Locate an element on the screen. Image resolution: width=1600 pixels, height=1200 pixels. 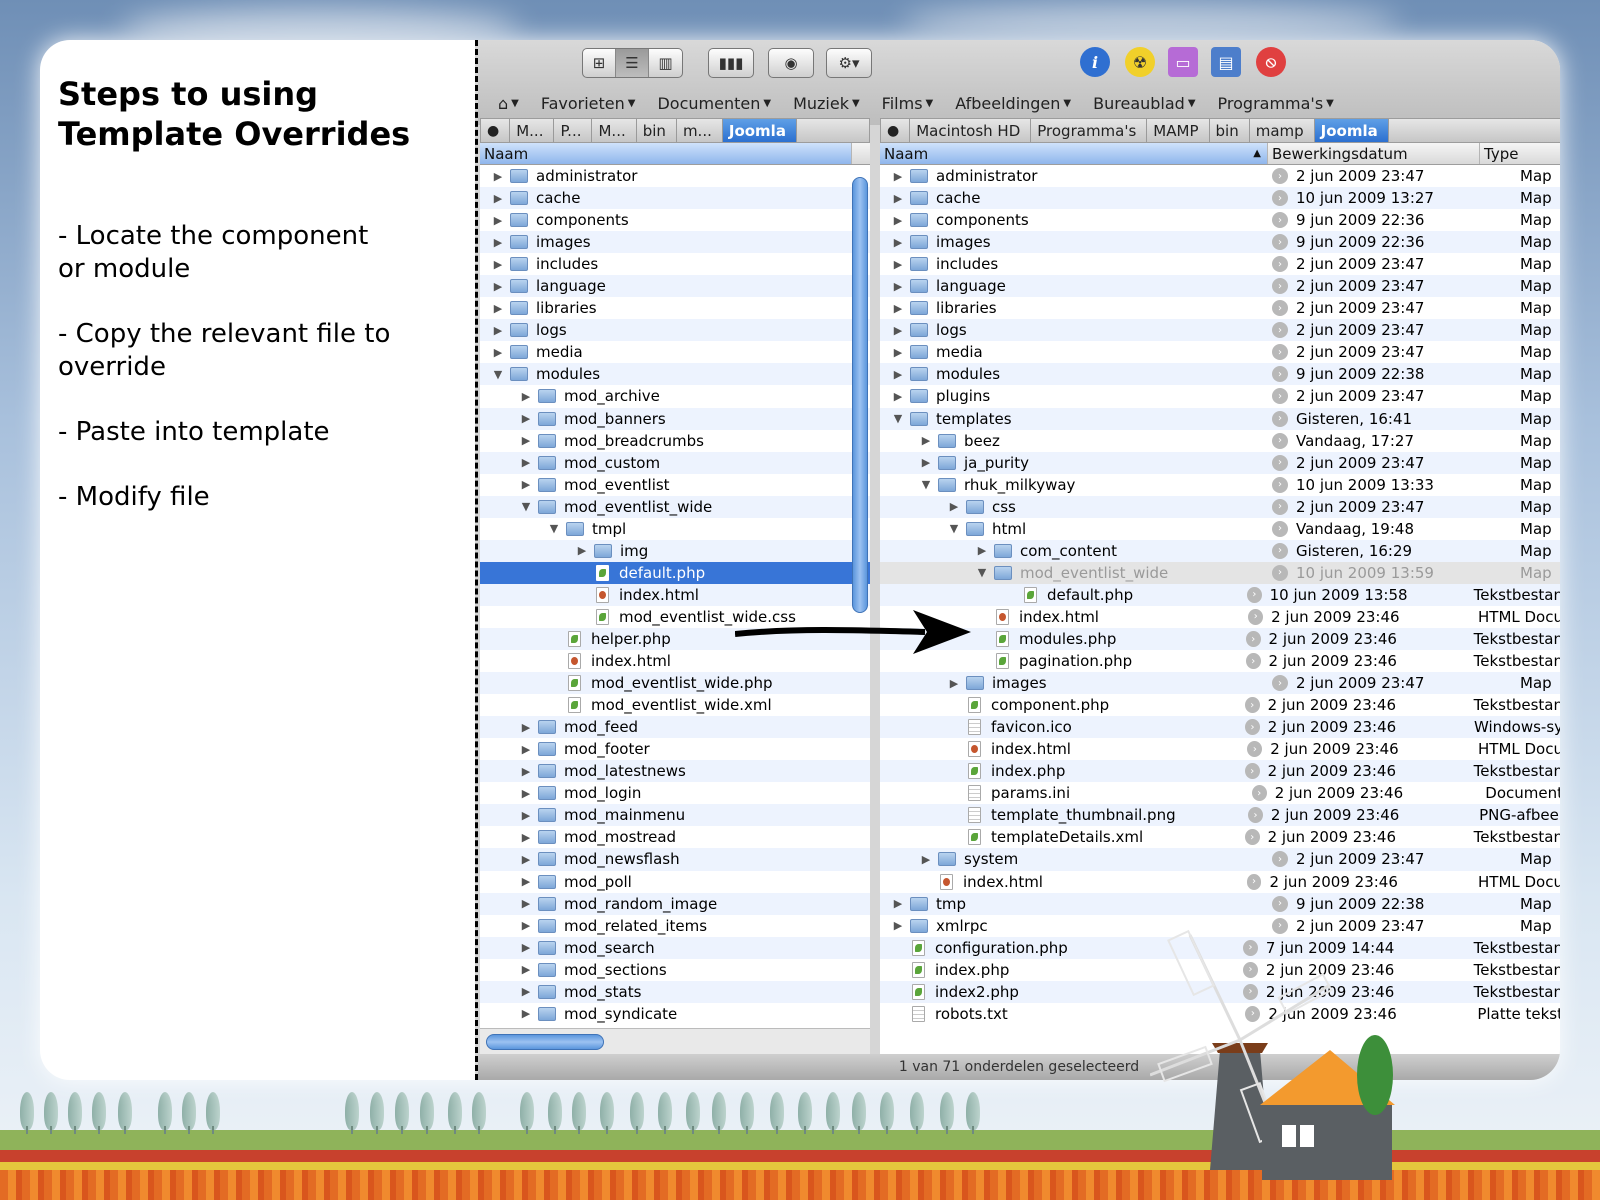
folder-row: ▶ mod_breadcrumbs is located at coordinates (675, 441).